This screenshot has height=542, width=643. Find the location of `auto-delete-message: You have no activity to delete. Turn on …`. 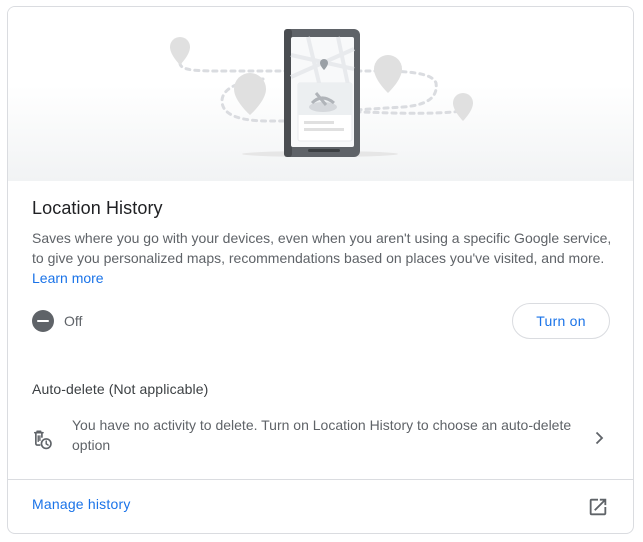

auto-delete-message: You have no activity to delete. Turn on … is located at coordinates (322, 435).